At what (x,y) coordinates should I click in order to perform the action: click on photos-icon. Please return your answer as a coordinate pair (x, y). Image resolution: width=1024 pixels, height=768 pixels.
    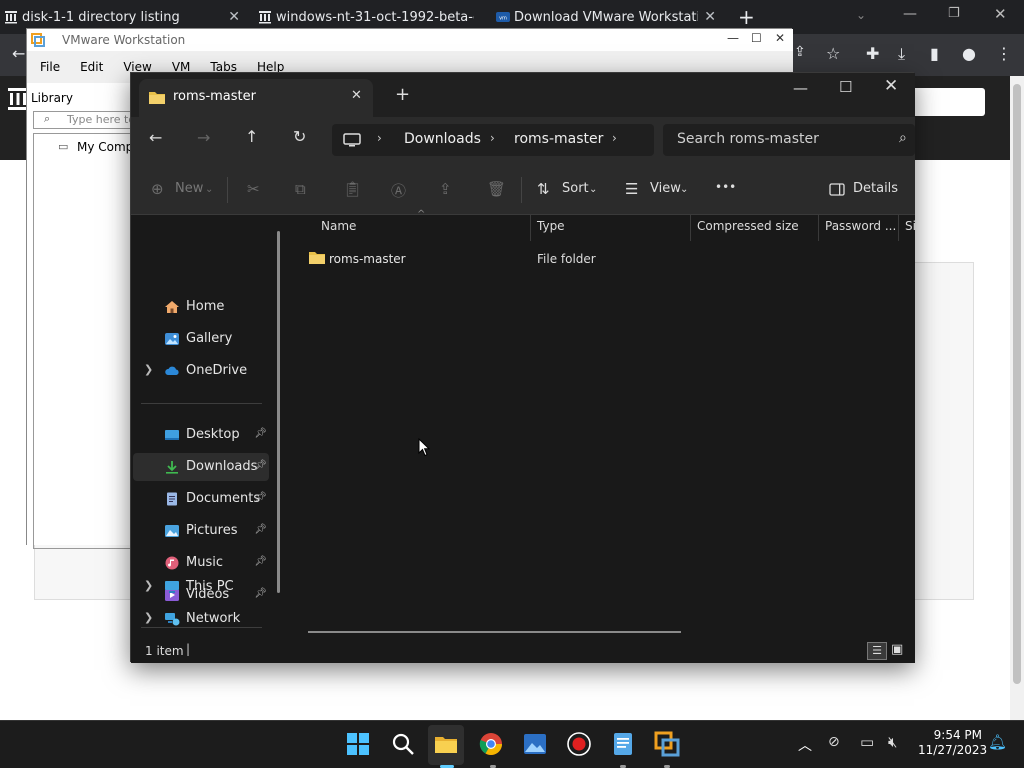
    Looking at the image, I should click on (535, 744).